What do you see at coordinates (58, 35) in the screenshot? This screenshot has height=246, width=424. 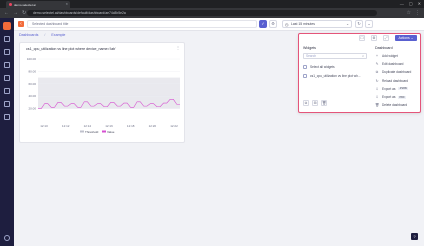 I see `breadcrumb-current: Example` at bounding box center [58, 35].